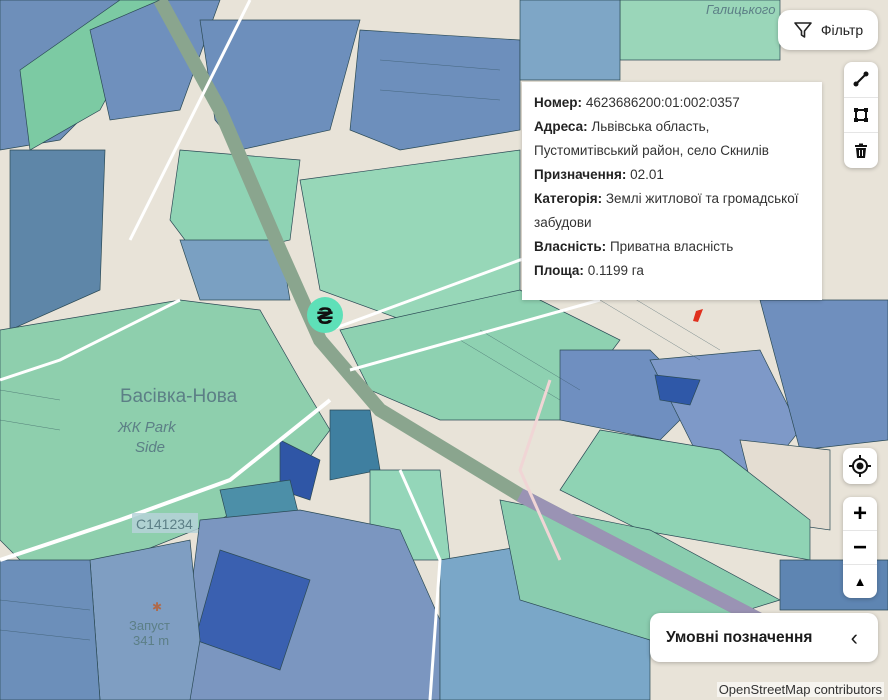 This screenshot has height=700, width=888. I want to click on line-icon, so click(861, 79).